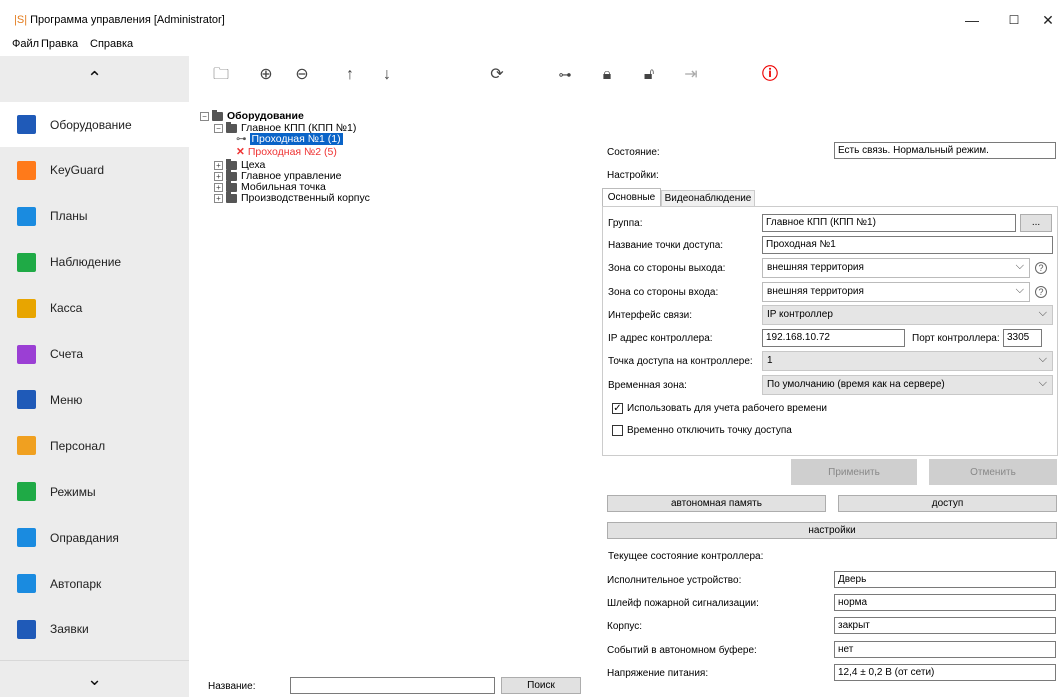 The height and width of the screenshot is (697, 1063). I want to click on exit-zone-value: внешняя территория, so click(815, 267).